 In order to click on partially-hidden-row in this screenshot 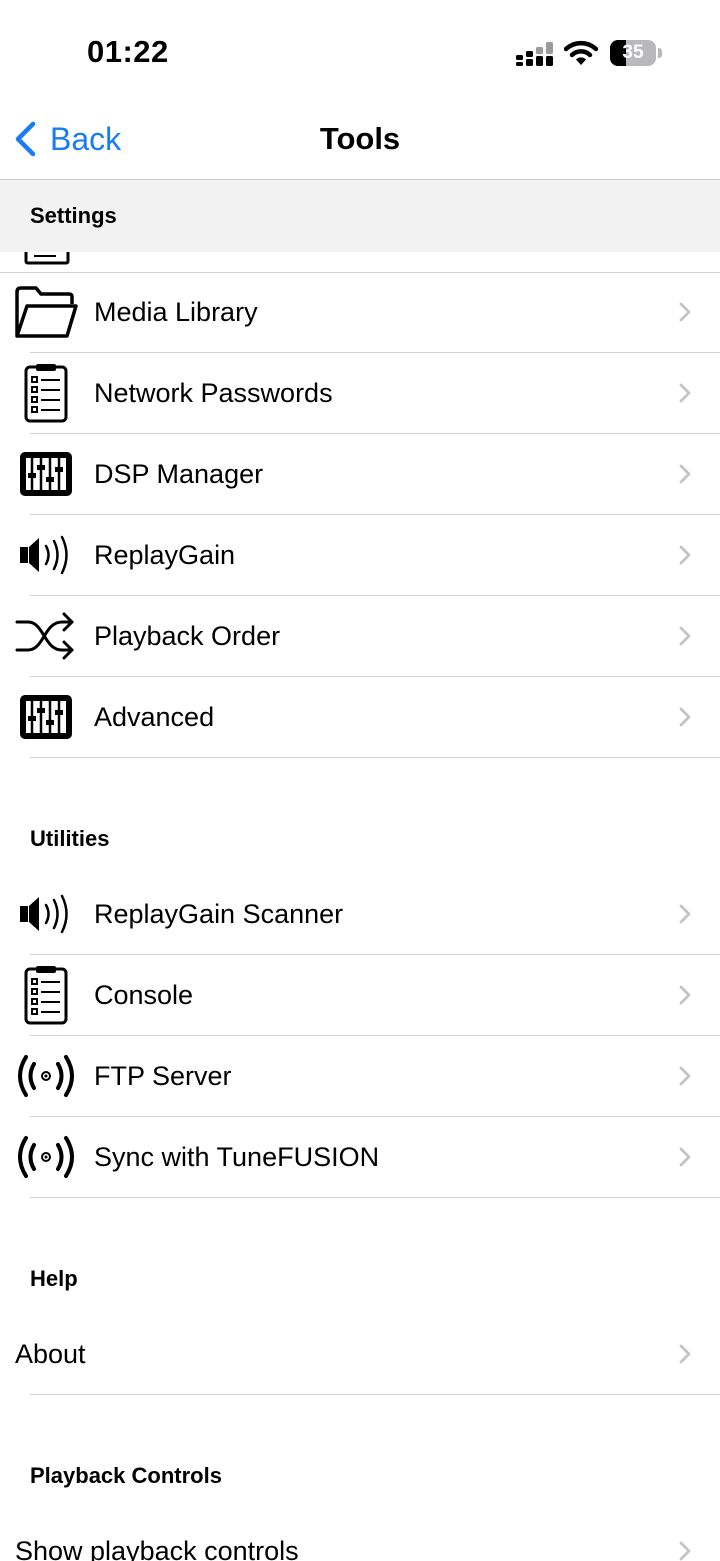, I will do `click(360, 262)`.